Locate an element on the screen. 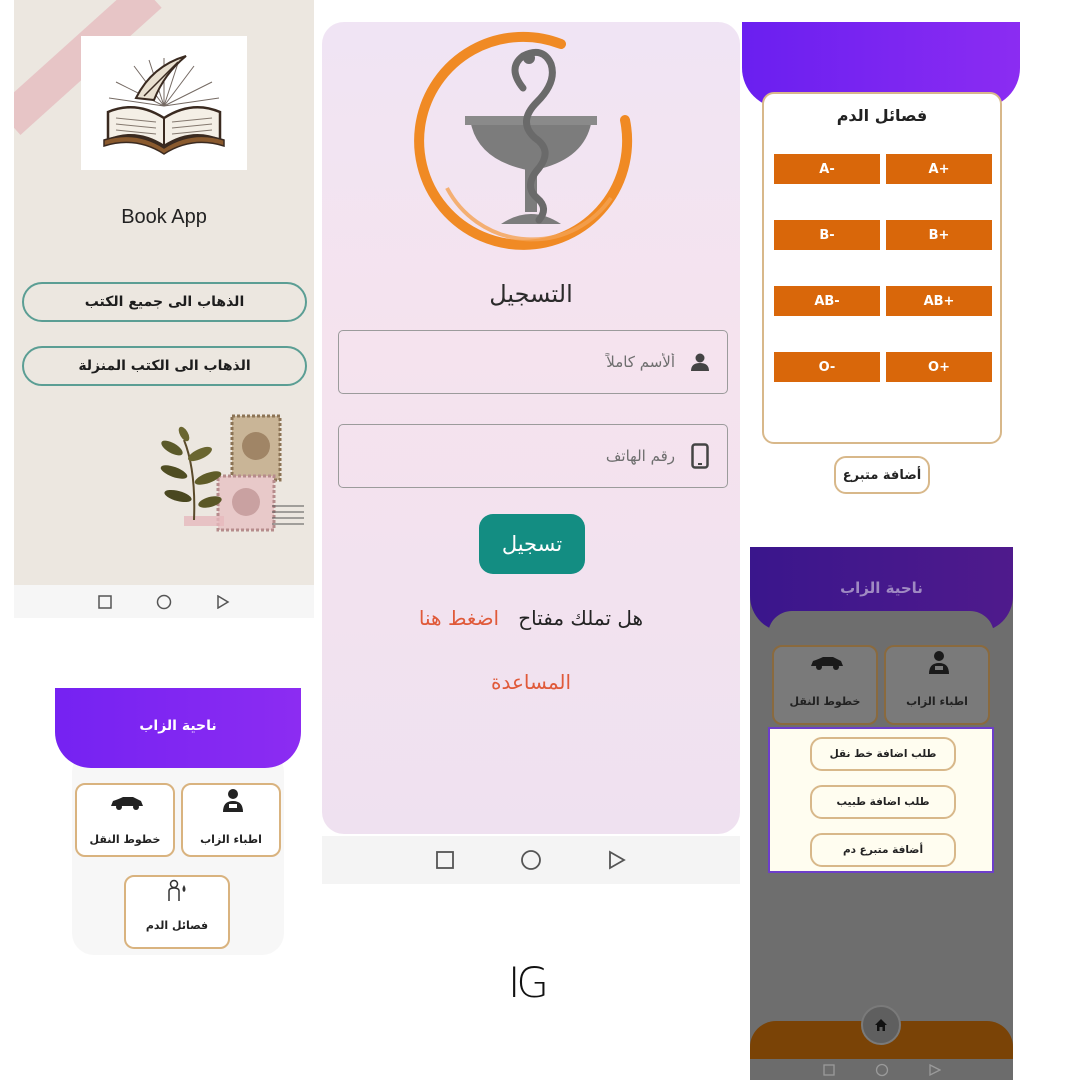  watermark: IG is located at coordinates (528, 982).